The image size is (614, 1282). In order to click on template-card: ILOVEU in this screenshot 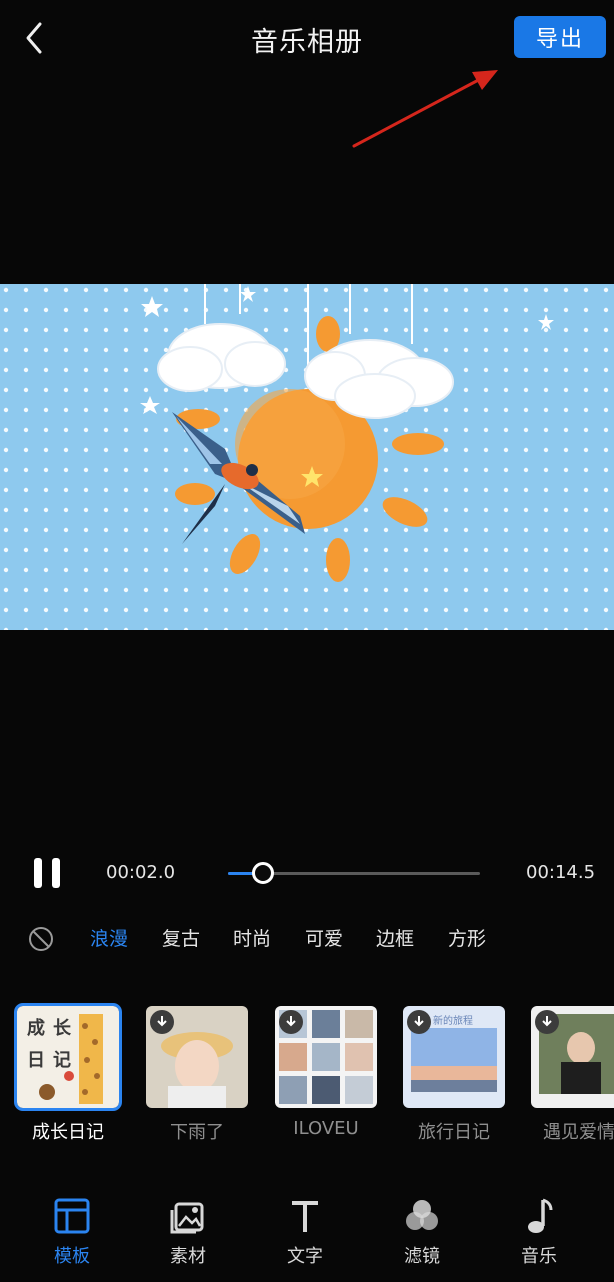, I will do `click(326, 1072)`.